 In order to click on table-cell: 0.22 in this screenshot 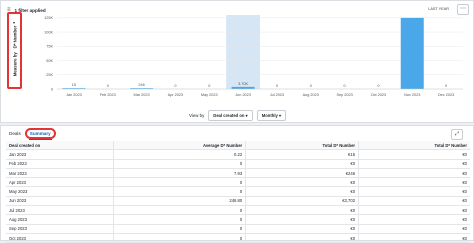, I will do `click(180, 154)`.